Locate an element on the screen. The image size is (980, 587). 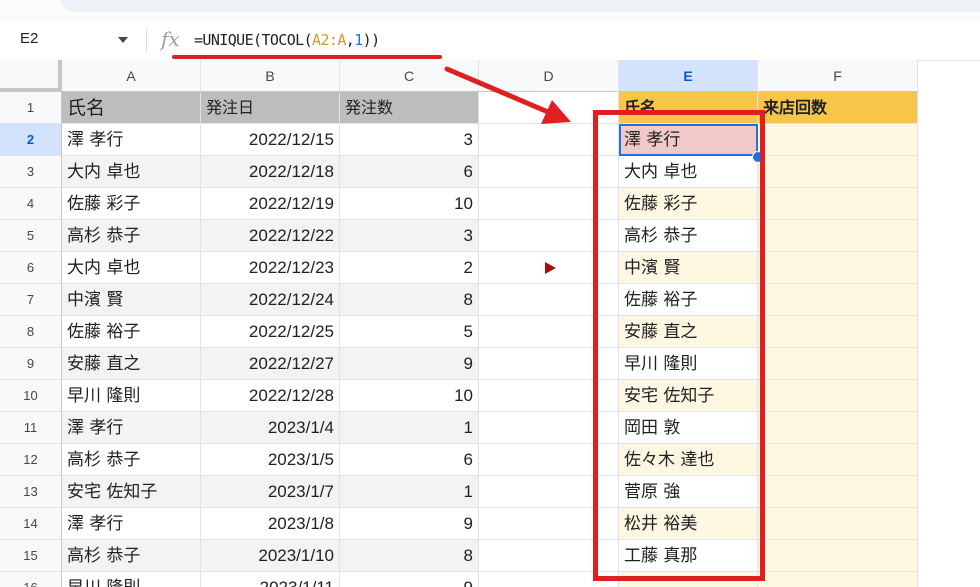
annotation-arrow is located at coordinates (507, 95).